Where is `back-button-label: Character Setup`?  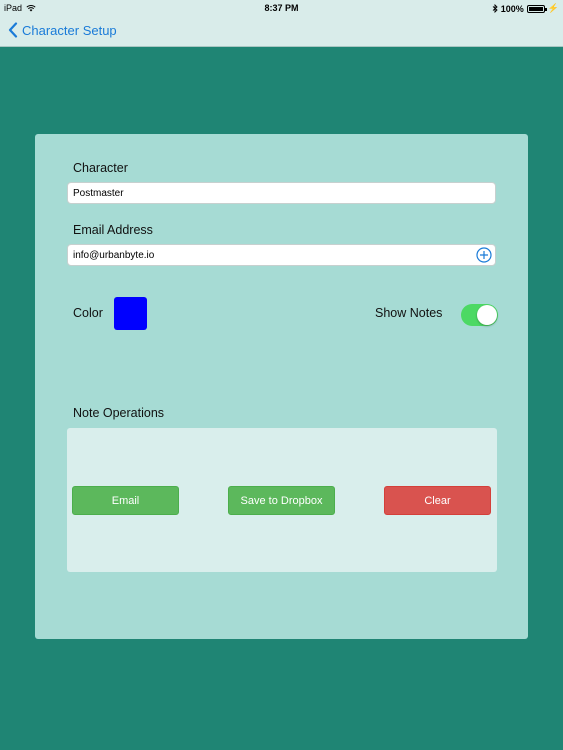
back-button-label: Character Setup is located at coordinates (69, 30).